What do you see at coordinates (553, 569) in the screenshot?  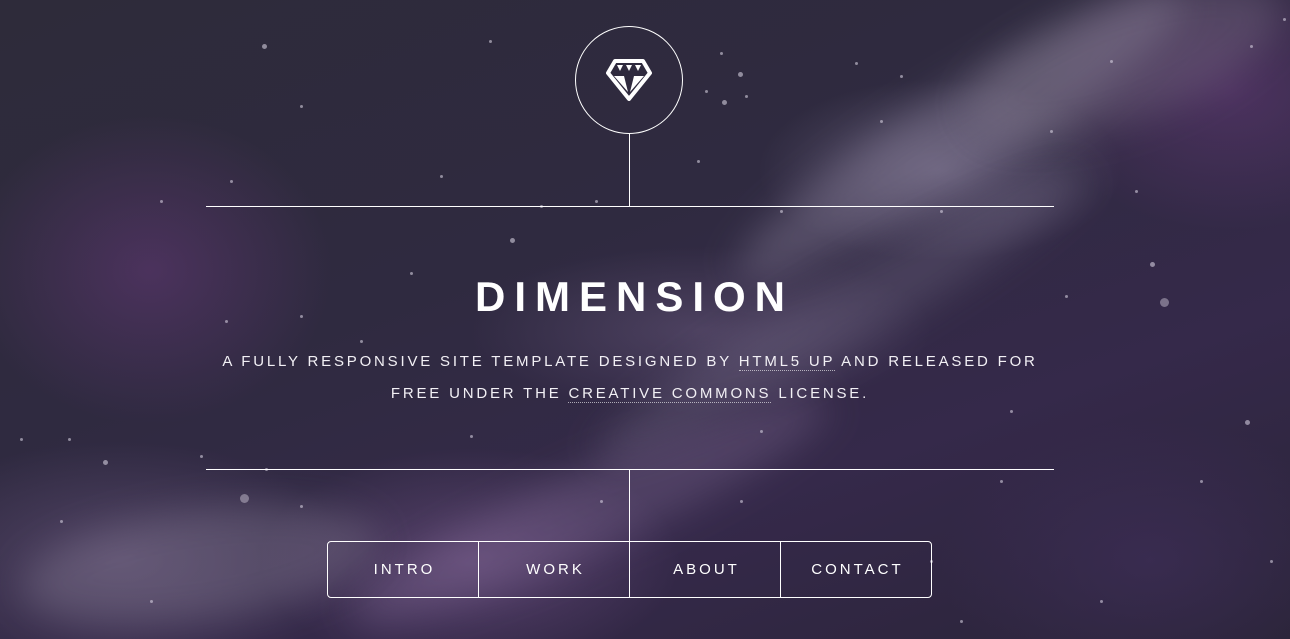 I see `nav-work: WORK` at bounding box center [553, 569].